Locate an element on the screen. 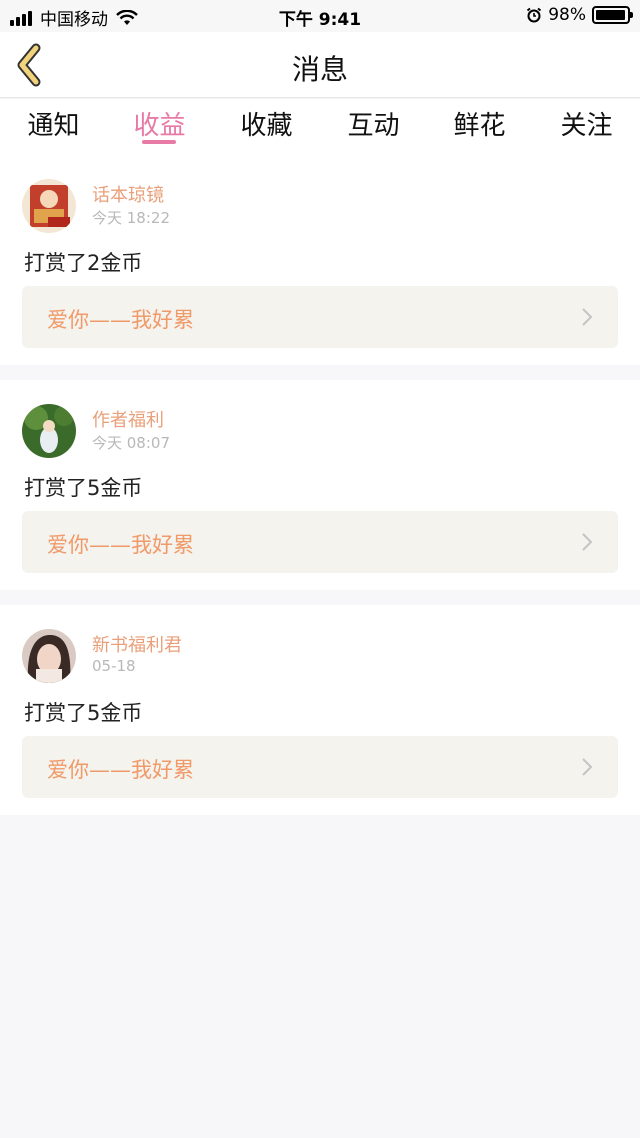 The image size is (640, 1138). status-bar: 中国移动 下午 9:41 98% is located at coordinates (320, 16).